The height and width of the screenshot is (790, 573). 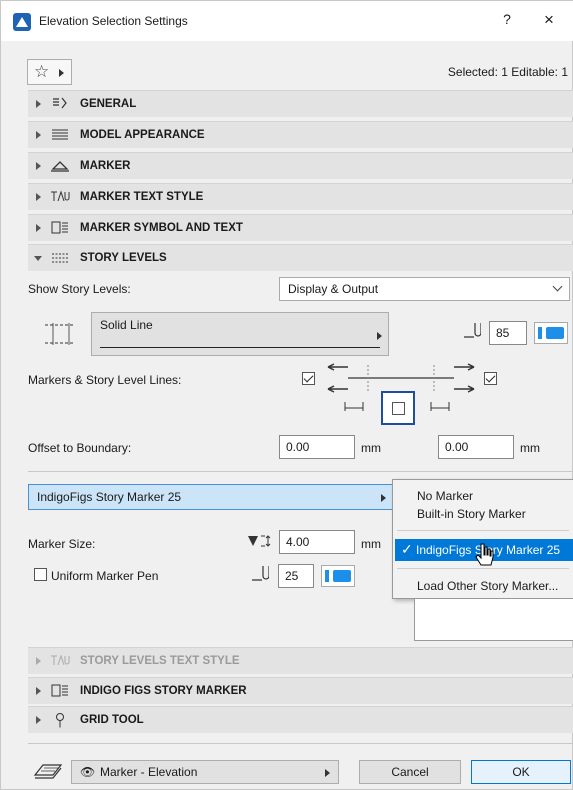 What do you see at coordinates (476, 447) in the screenshot?
I see `offset-right-field: 0.00` at bounding box center [476, 447].